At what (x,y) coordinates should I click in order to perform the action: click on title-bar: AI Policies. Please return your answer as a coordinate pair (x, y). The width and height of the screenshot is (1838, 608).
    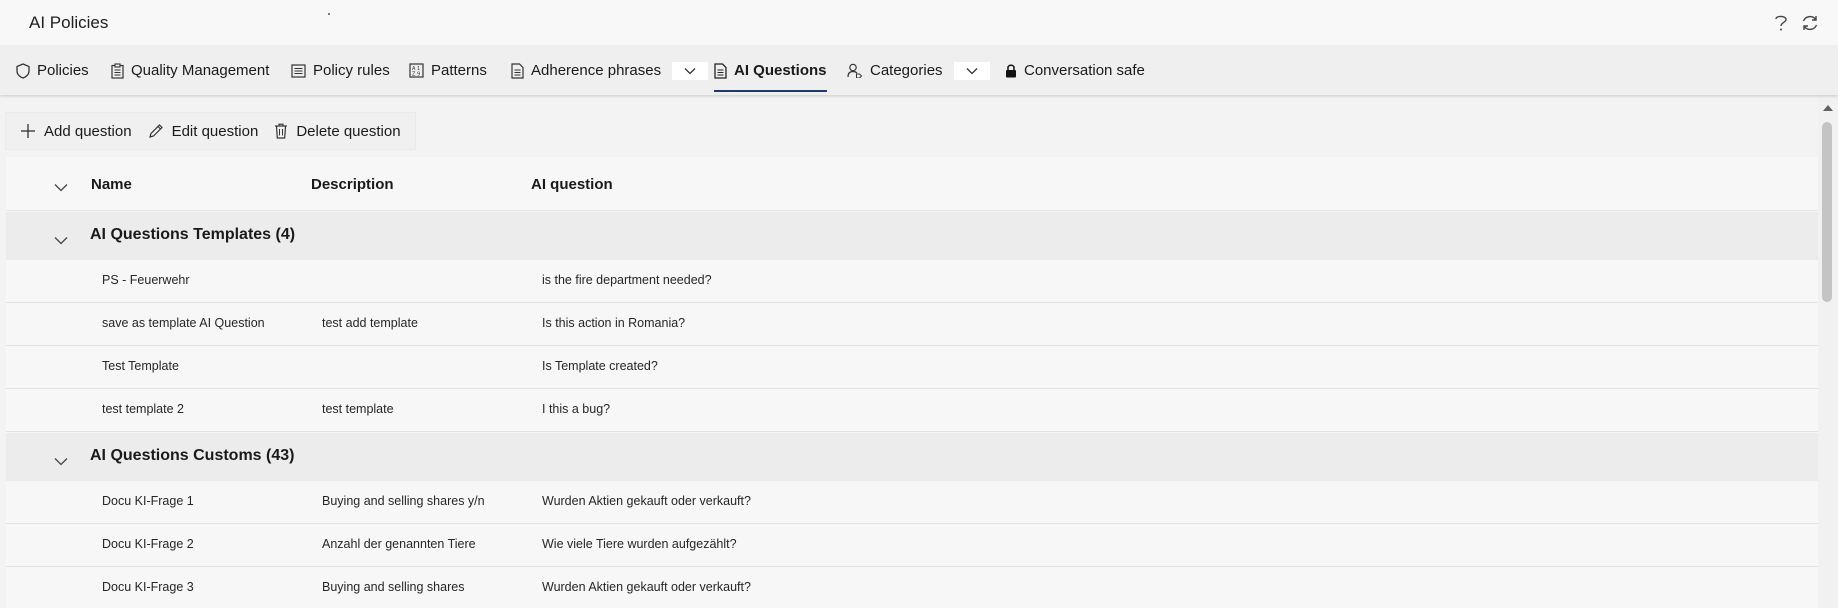
    Looking at the image, I should click on (919, 23).